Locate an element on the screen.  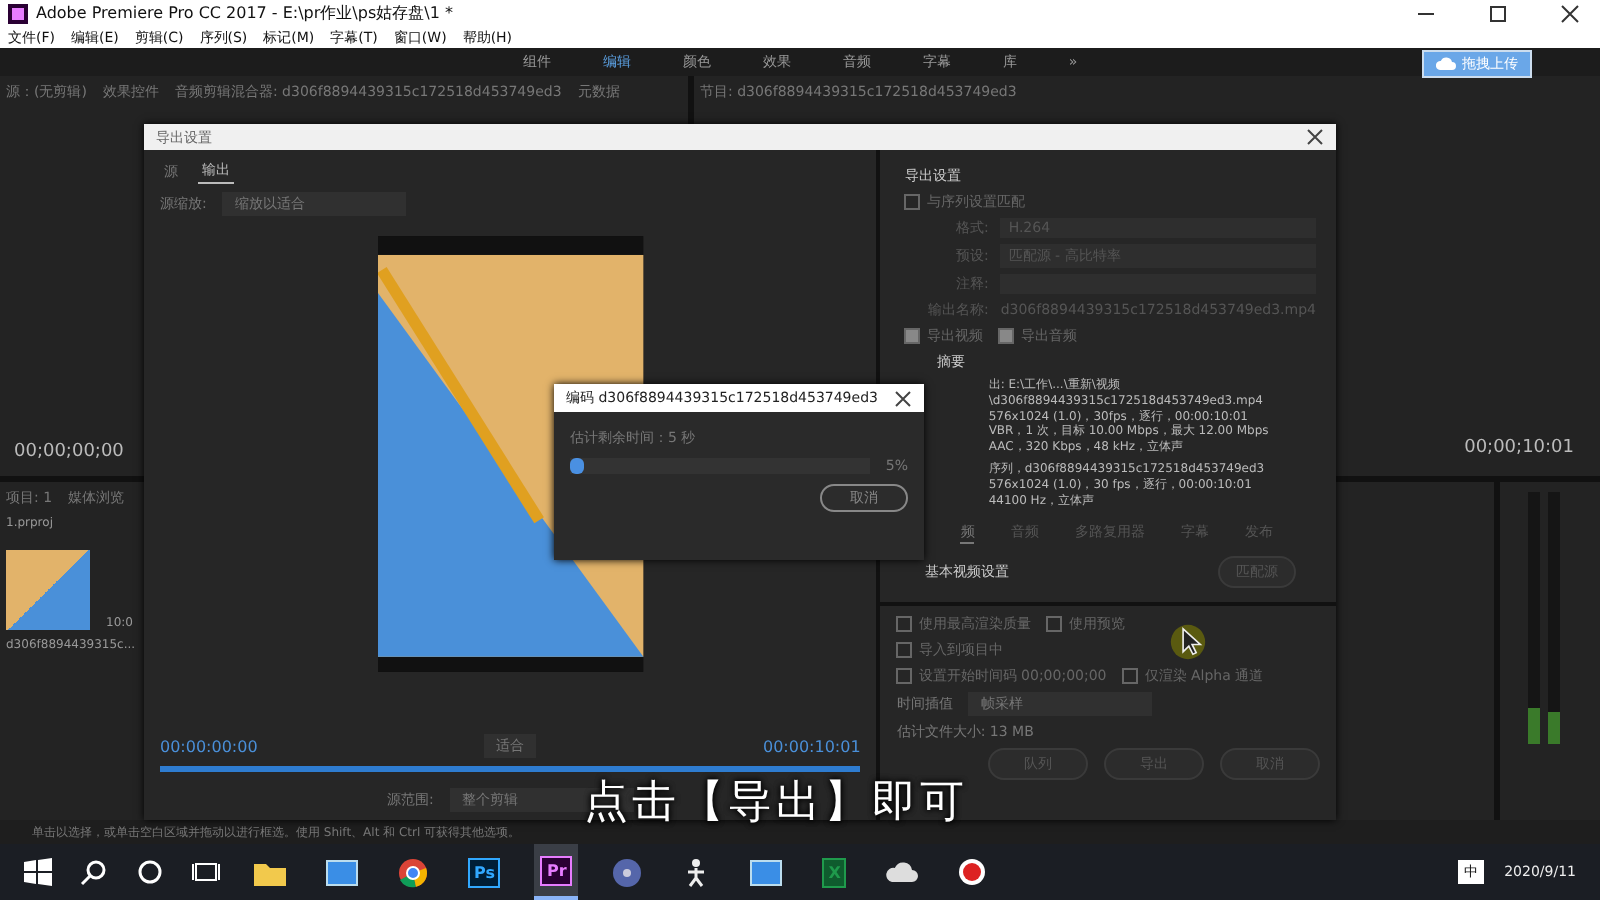
app-icon: Pr is located at coordinates (556, 870).